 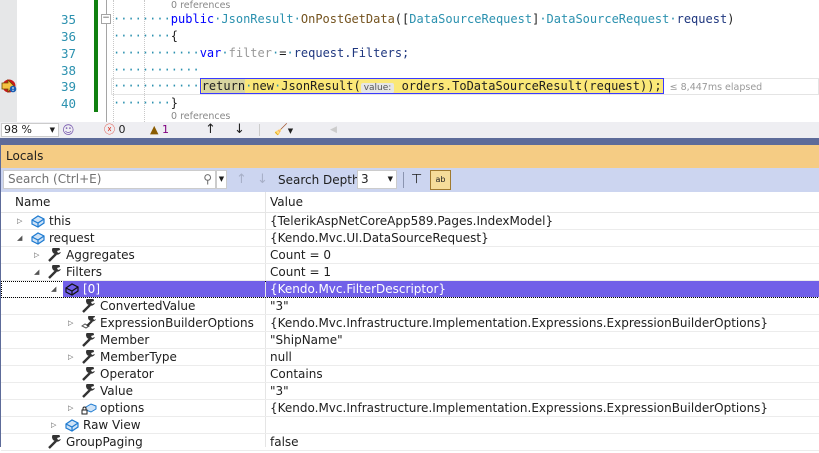 What do you see at coordinates (156, 70) in the screenshot?
I see `code-line-38: ············` at bounding box center [156, 70].